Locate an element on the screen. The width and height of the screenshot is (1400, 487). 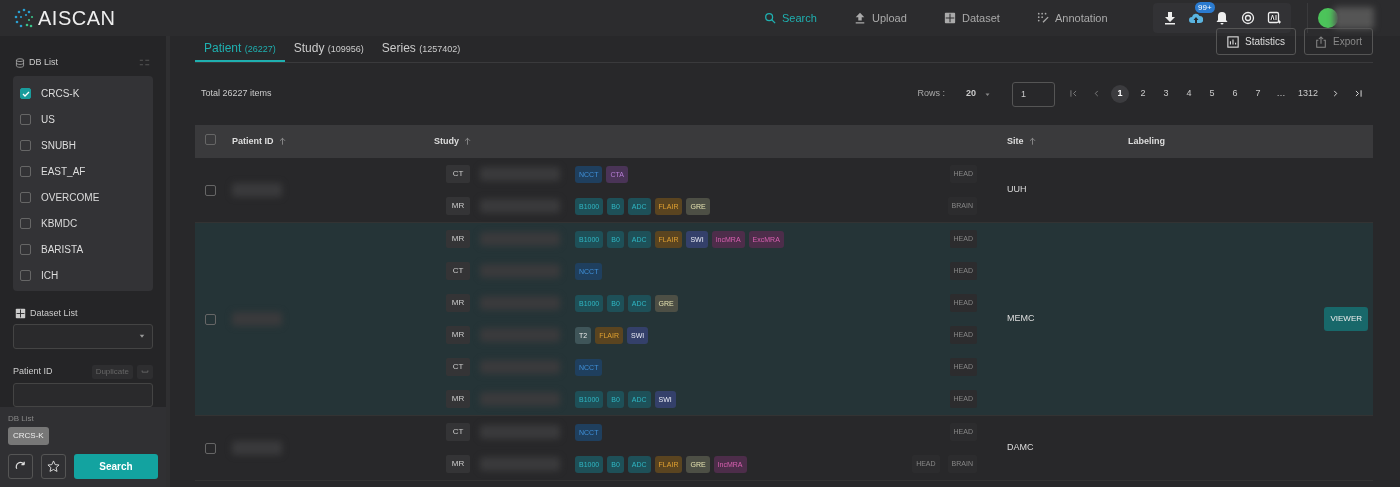
nav-item: Upload is located at coordinates (880, 18).